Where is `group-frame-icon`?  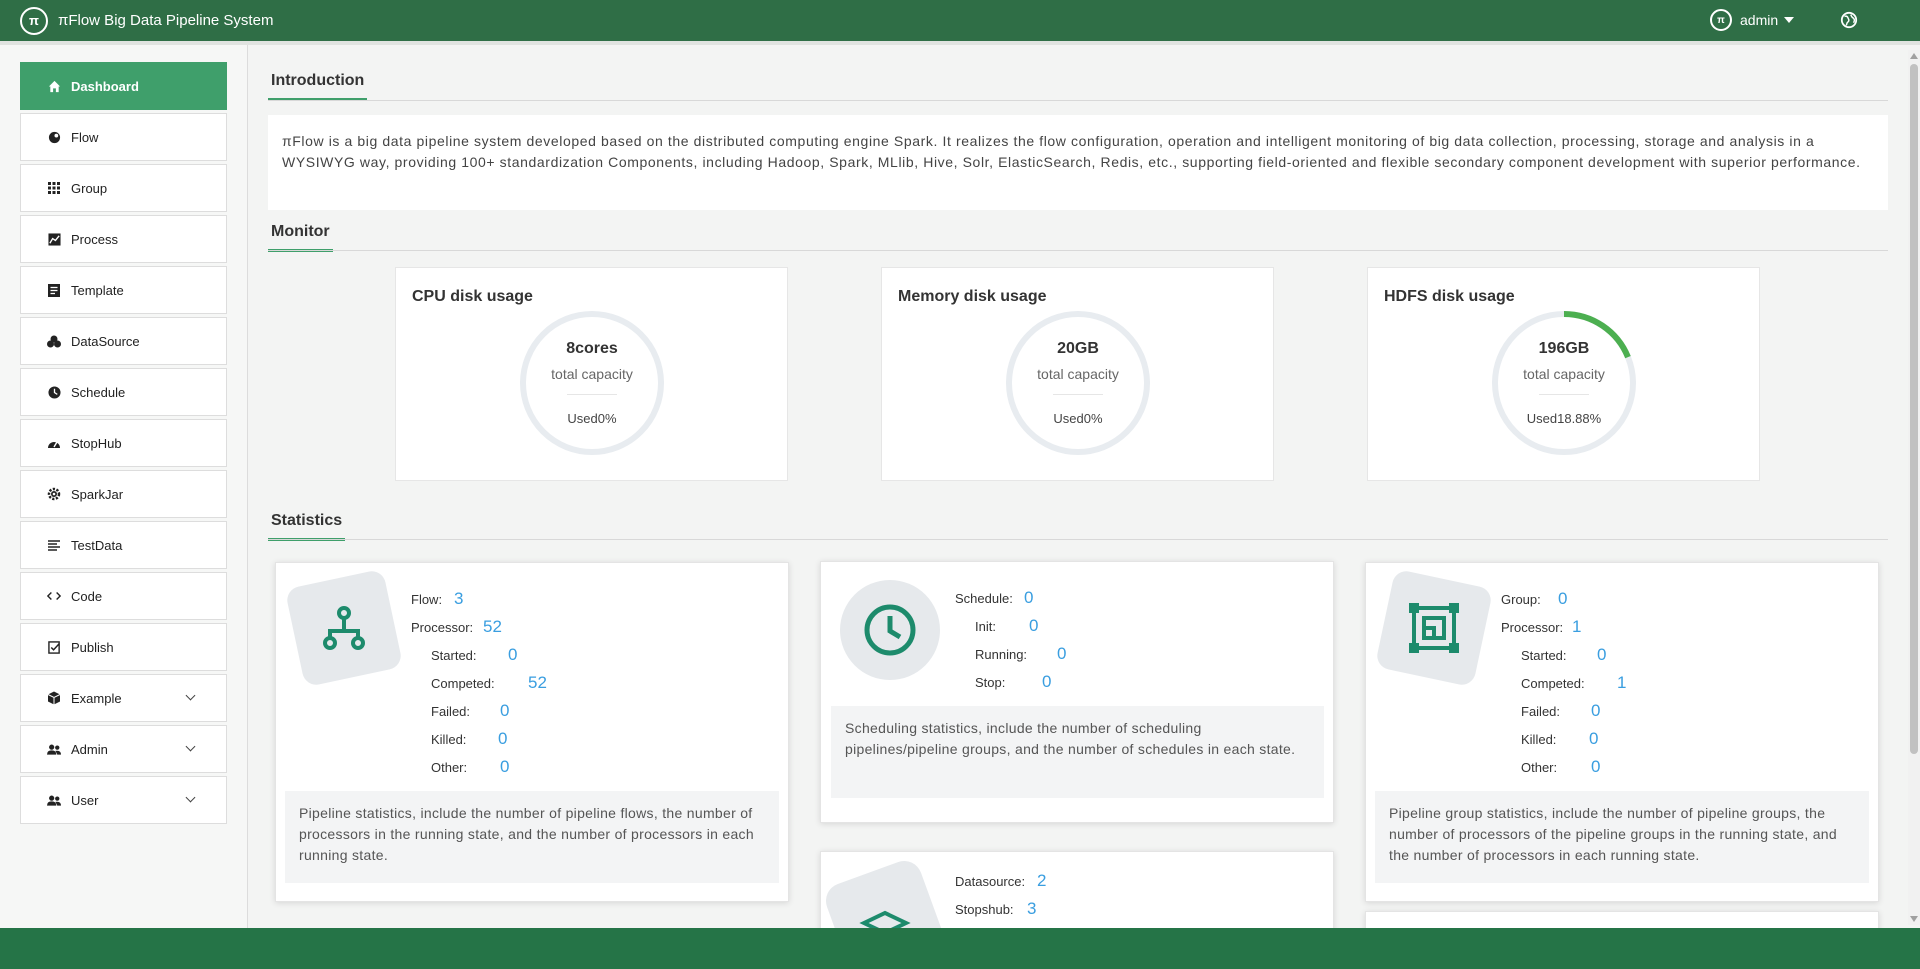
group-frame-icon is located at coordinates (1434, 628).